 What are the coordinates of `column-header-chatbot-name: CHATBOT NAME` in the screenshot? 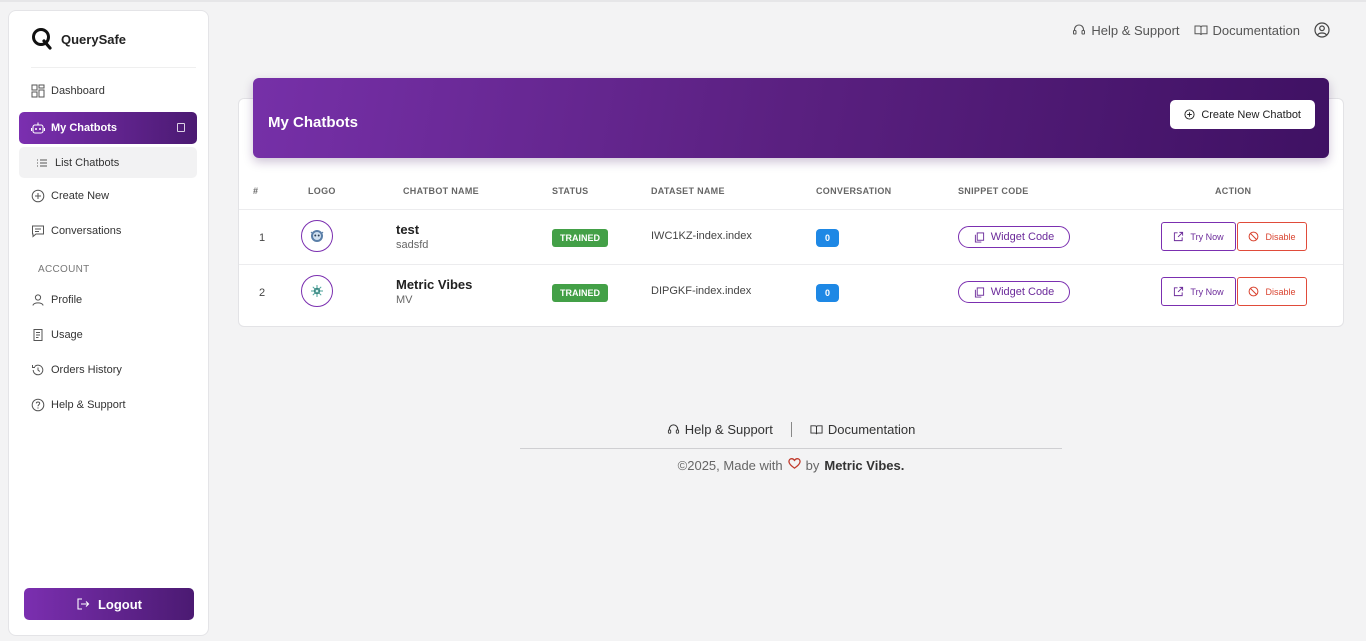 It's located at (441, 191).